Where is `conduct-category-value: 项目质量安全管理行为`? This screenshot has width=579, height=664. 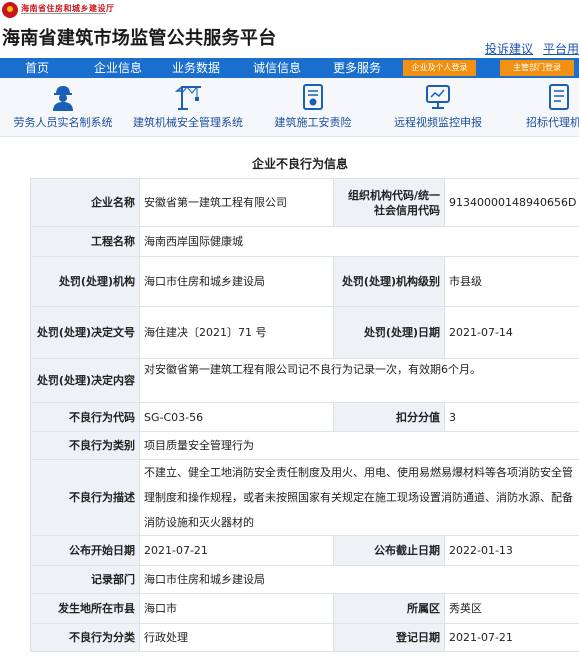
conduct-category-value: 项目质量安全管理行为 is located at coordinates (359, 445).